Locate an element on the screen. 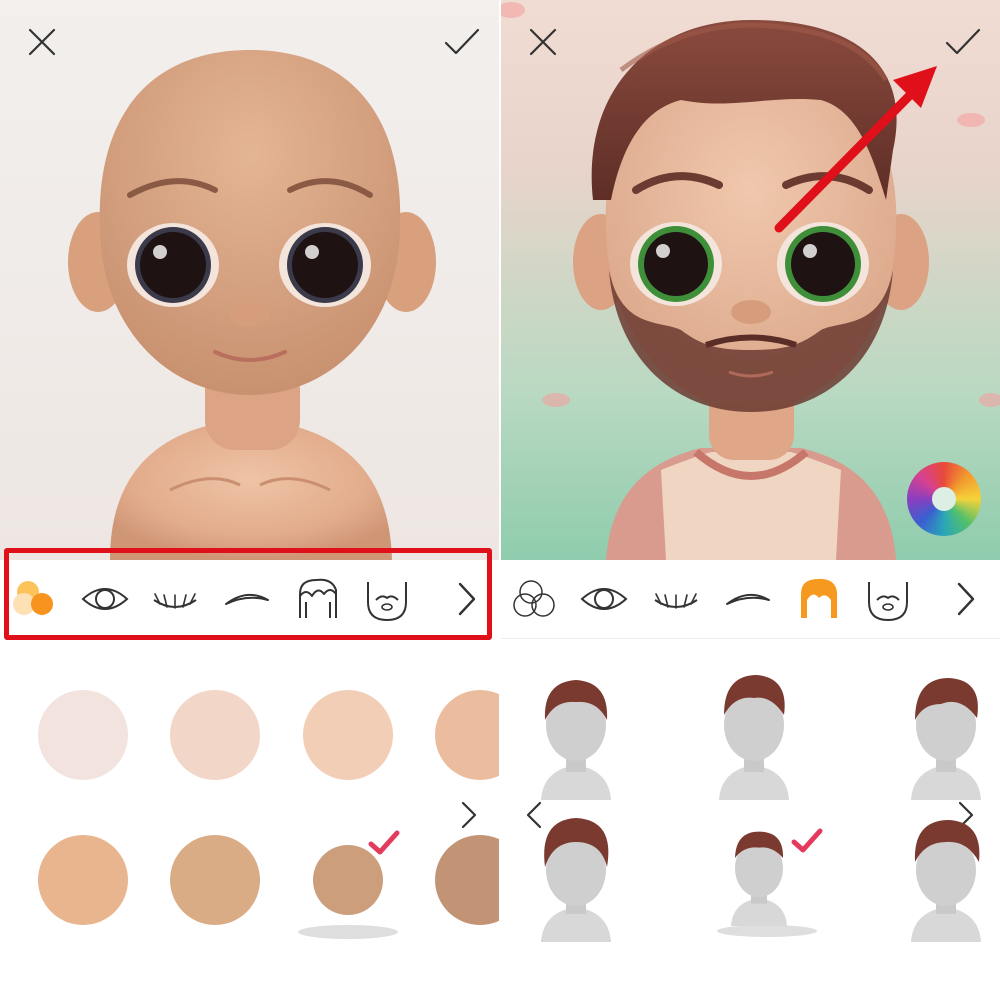 Image resolution: width=1000 pixels, height=999 pixels. color-wheel-icon is located at coordinates (944, 499).